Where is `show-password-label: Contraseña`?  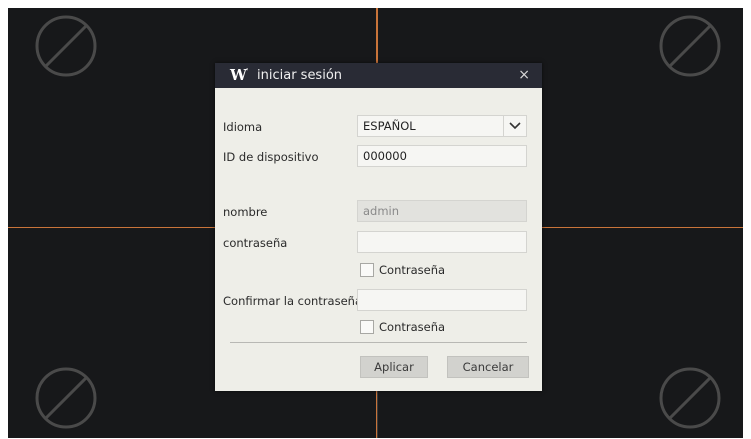 show-password-label: Contraseña is located at coordinates (412, 270).